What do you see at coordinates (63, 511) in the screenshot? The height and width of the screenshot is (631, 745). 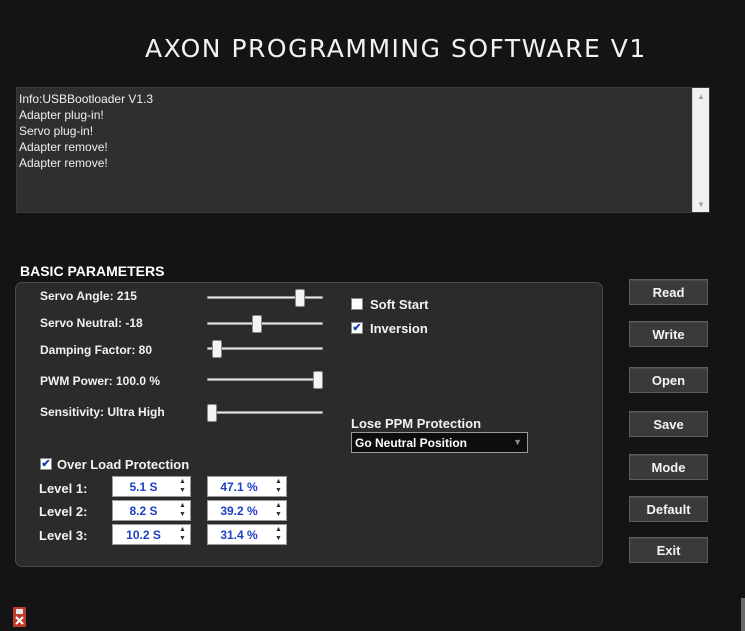 I see `level-2-label: Level 2:` at bounding box center [63, 511].